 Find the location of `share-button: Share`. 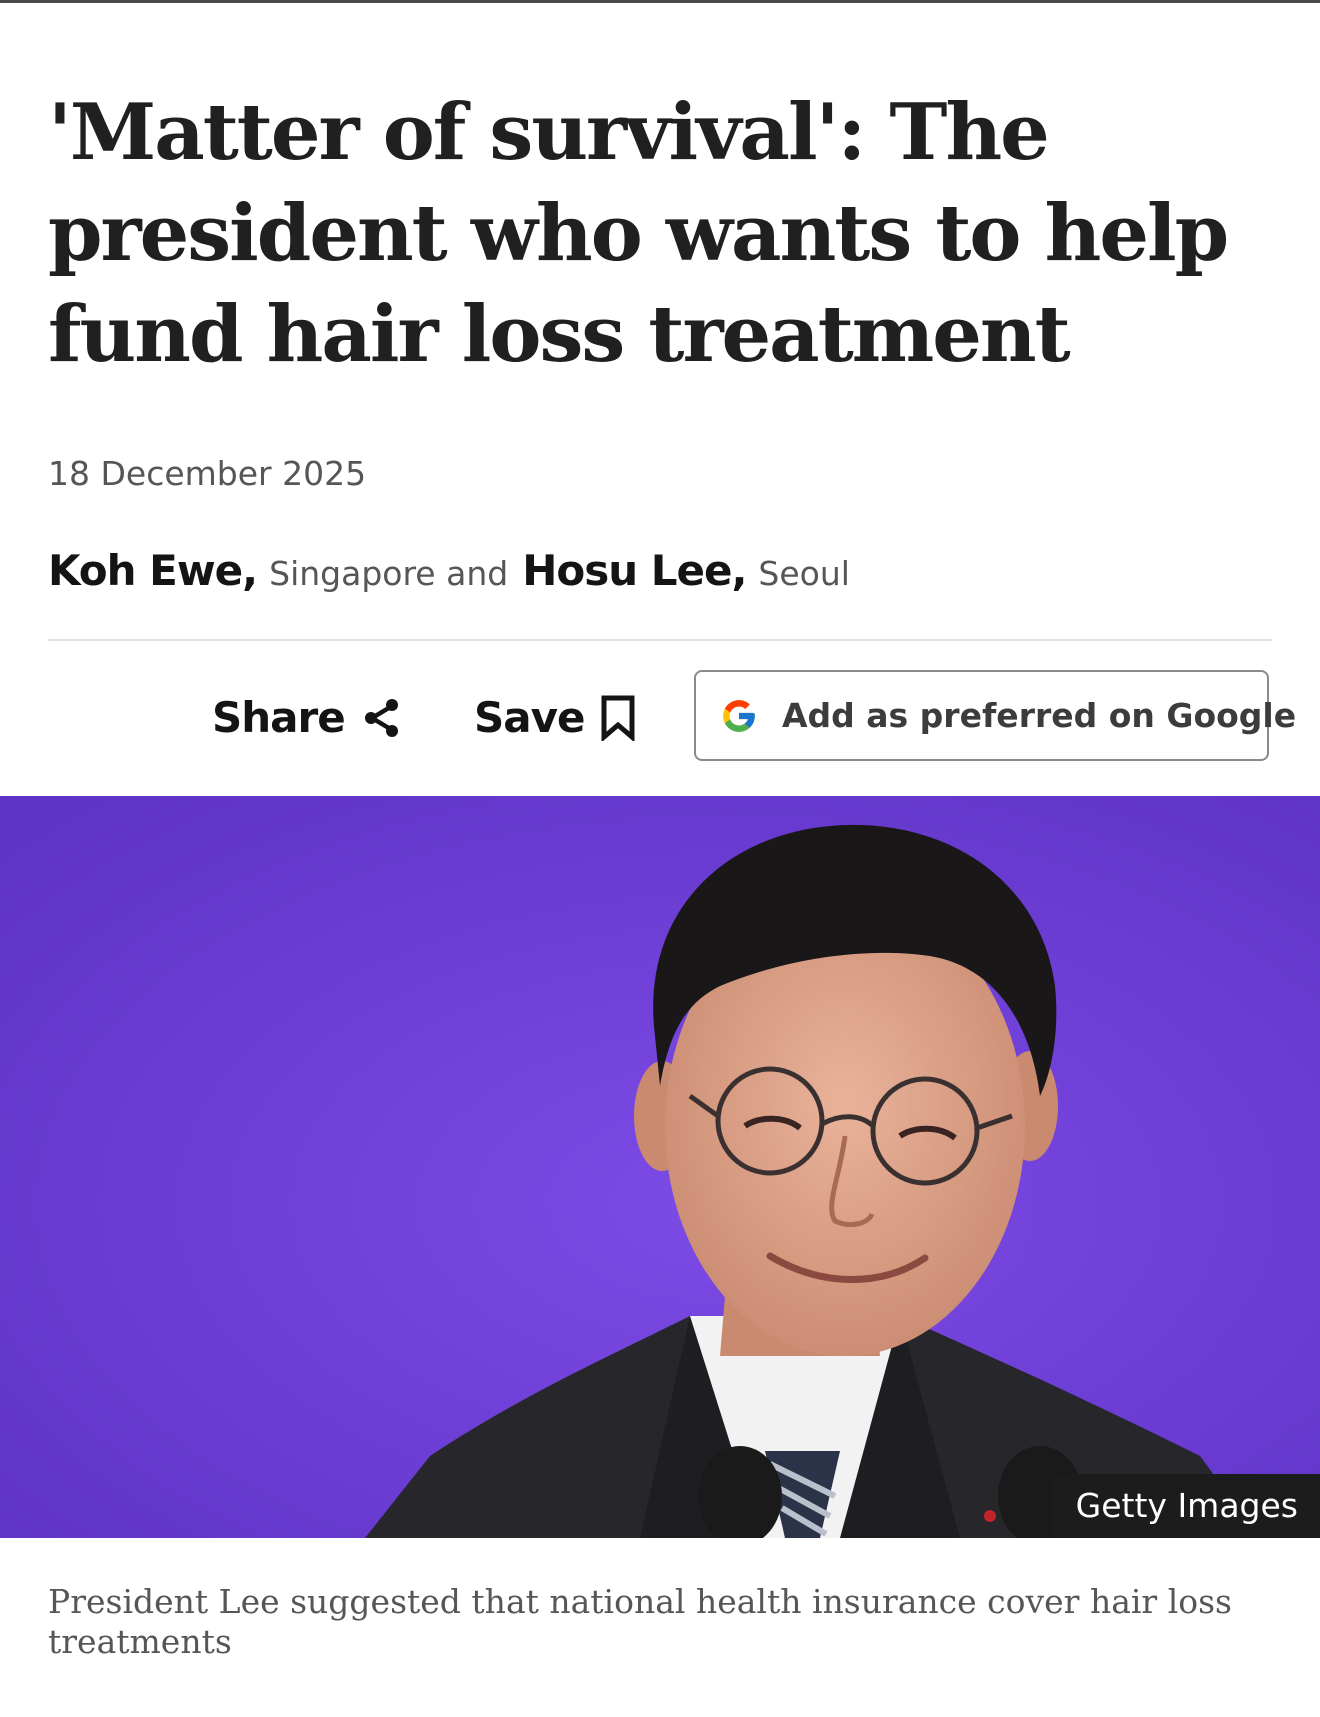

share-button: Share is located at coordinates (307, 717).